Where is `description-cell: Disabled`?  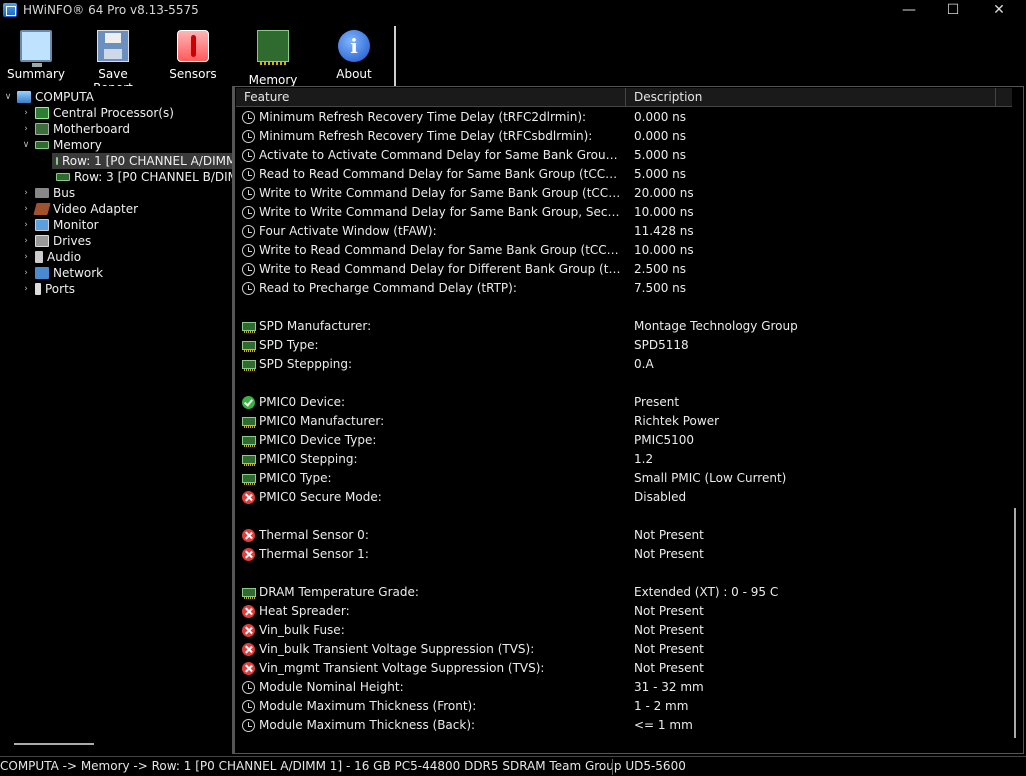
description-cell: Disabled is located at coordinates (660, 497).